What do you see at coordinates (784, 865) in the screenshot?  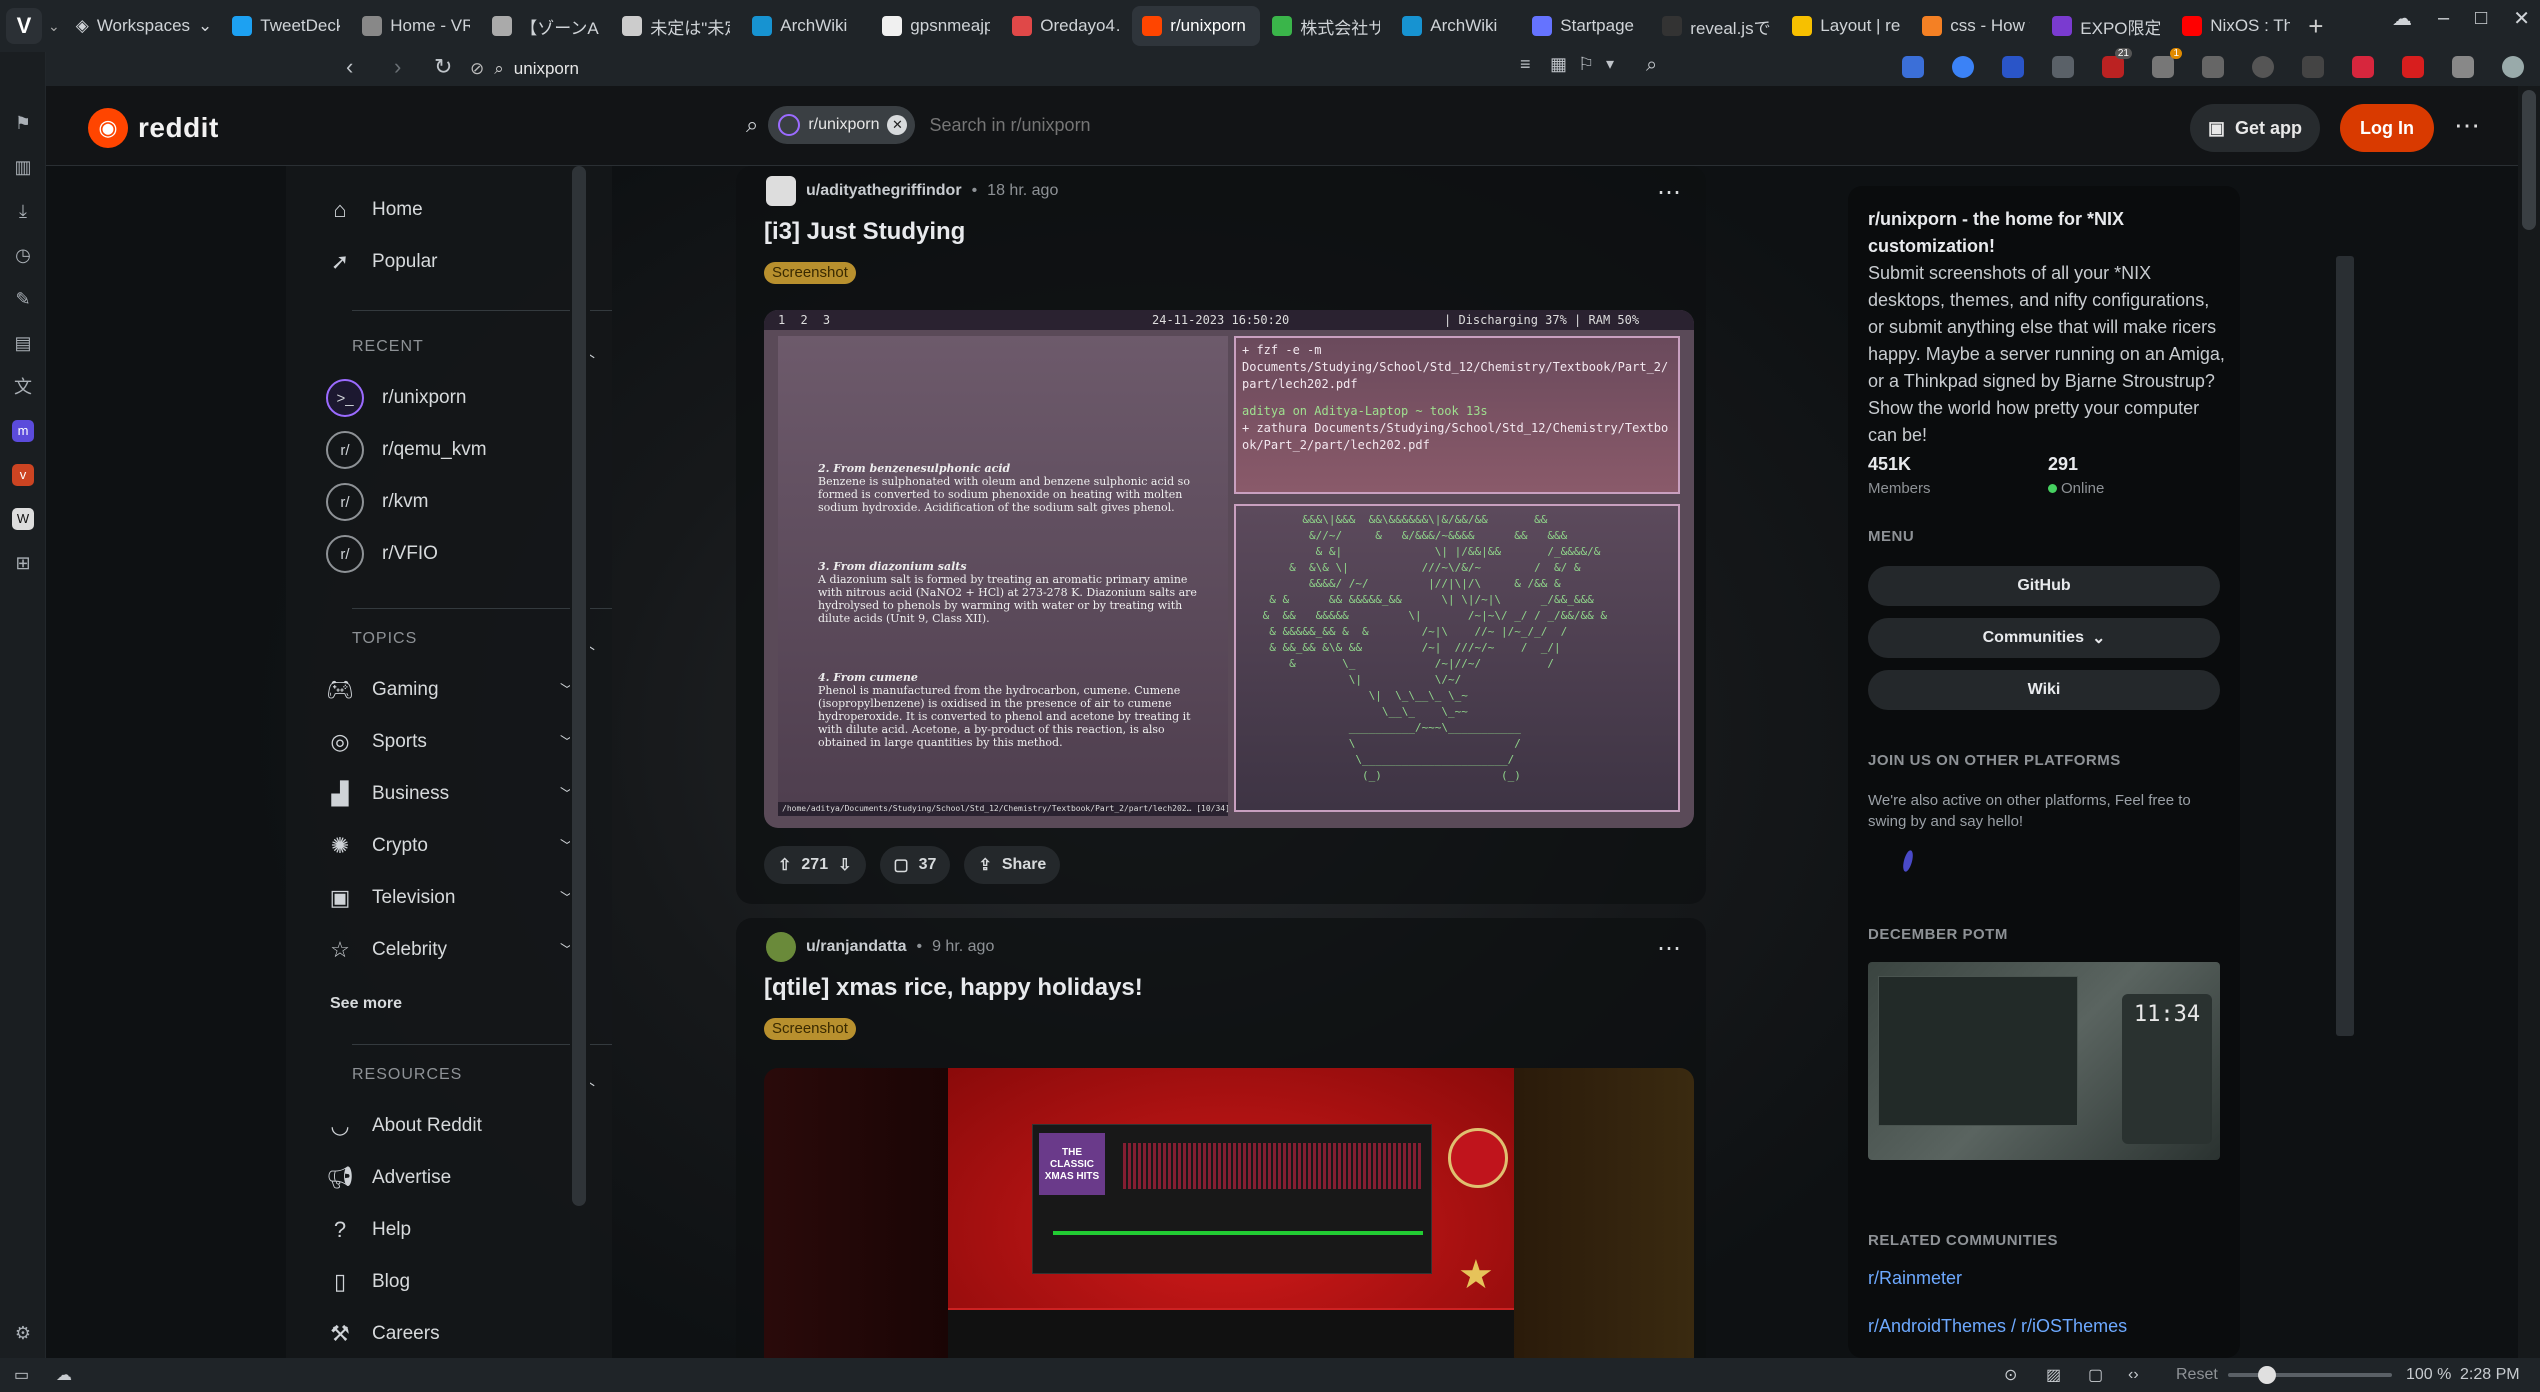 I see `upvote-icon: ⇧` at bounding box center [784, 865].